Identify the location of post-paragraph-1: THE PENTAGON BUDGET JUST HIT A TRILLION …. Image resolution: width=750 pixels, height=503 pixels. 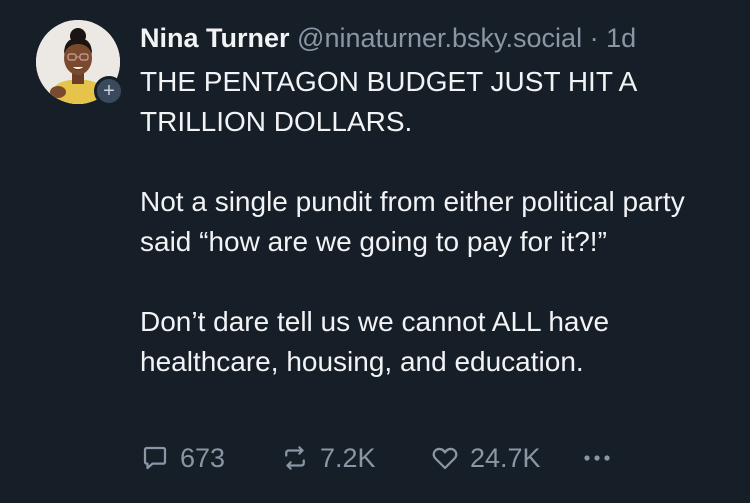
(388, 101).